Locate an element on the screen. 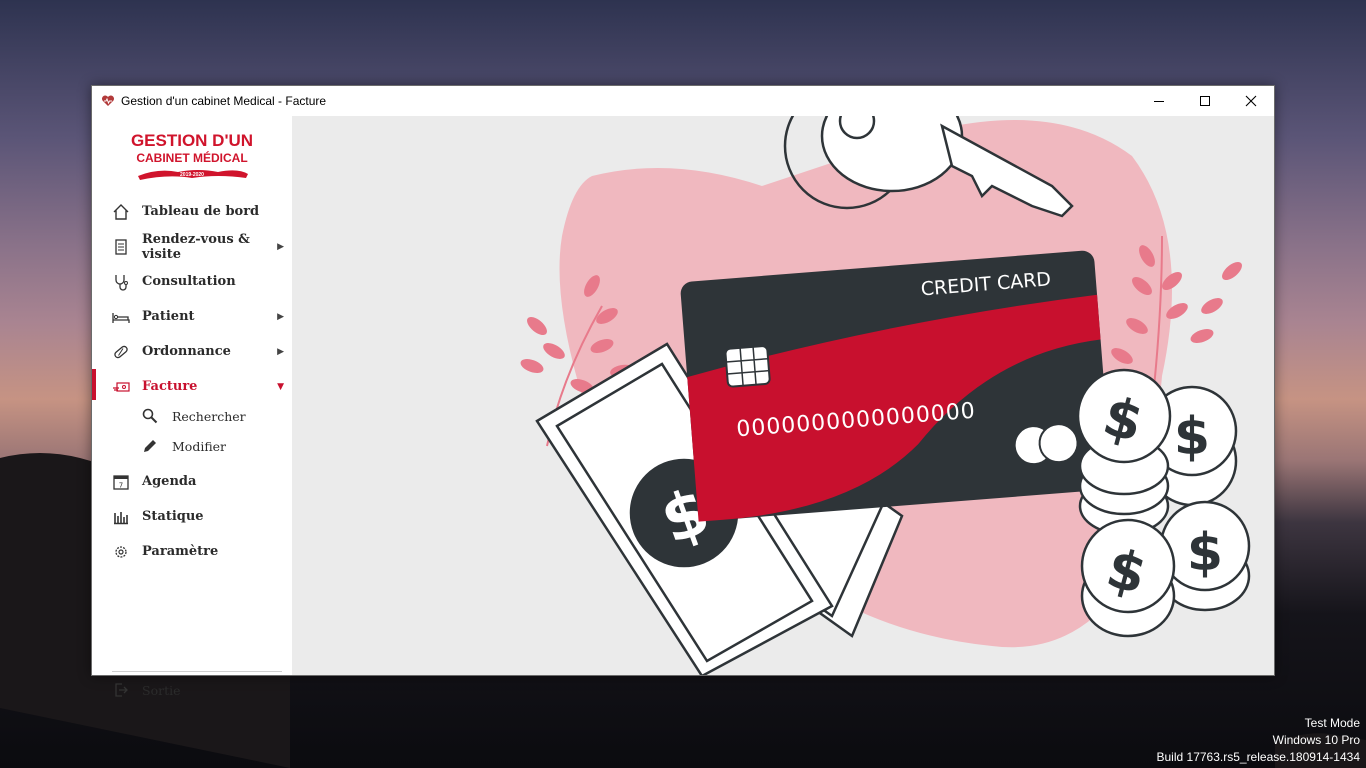  pill-icon is located at coordinates (121, 352).